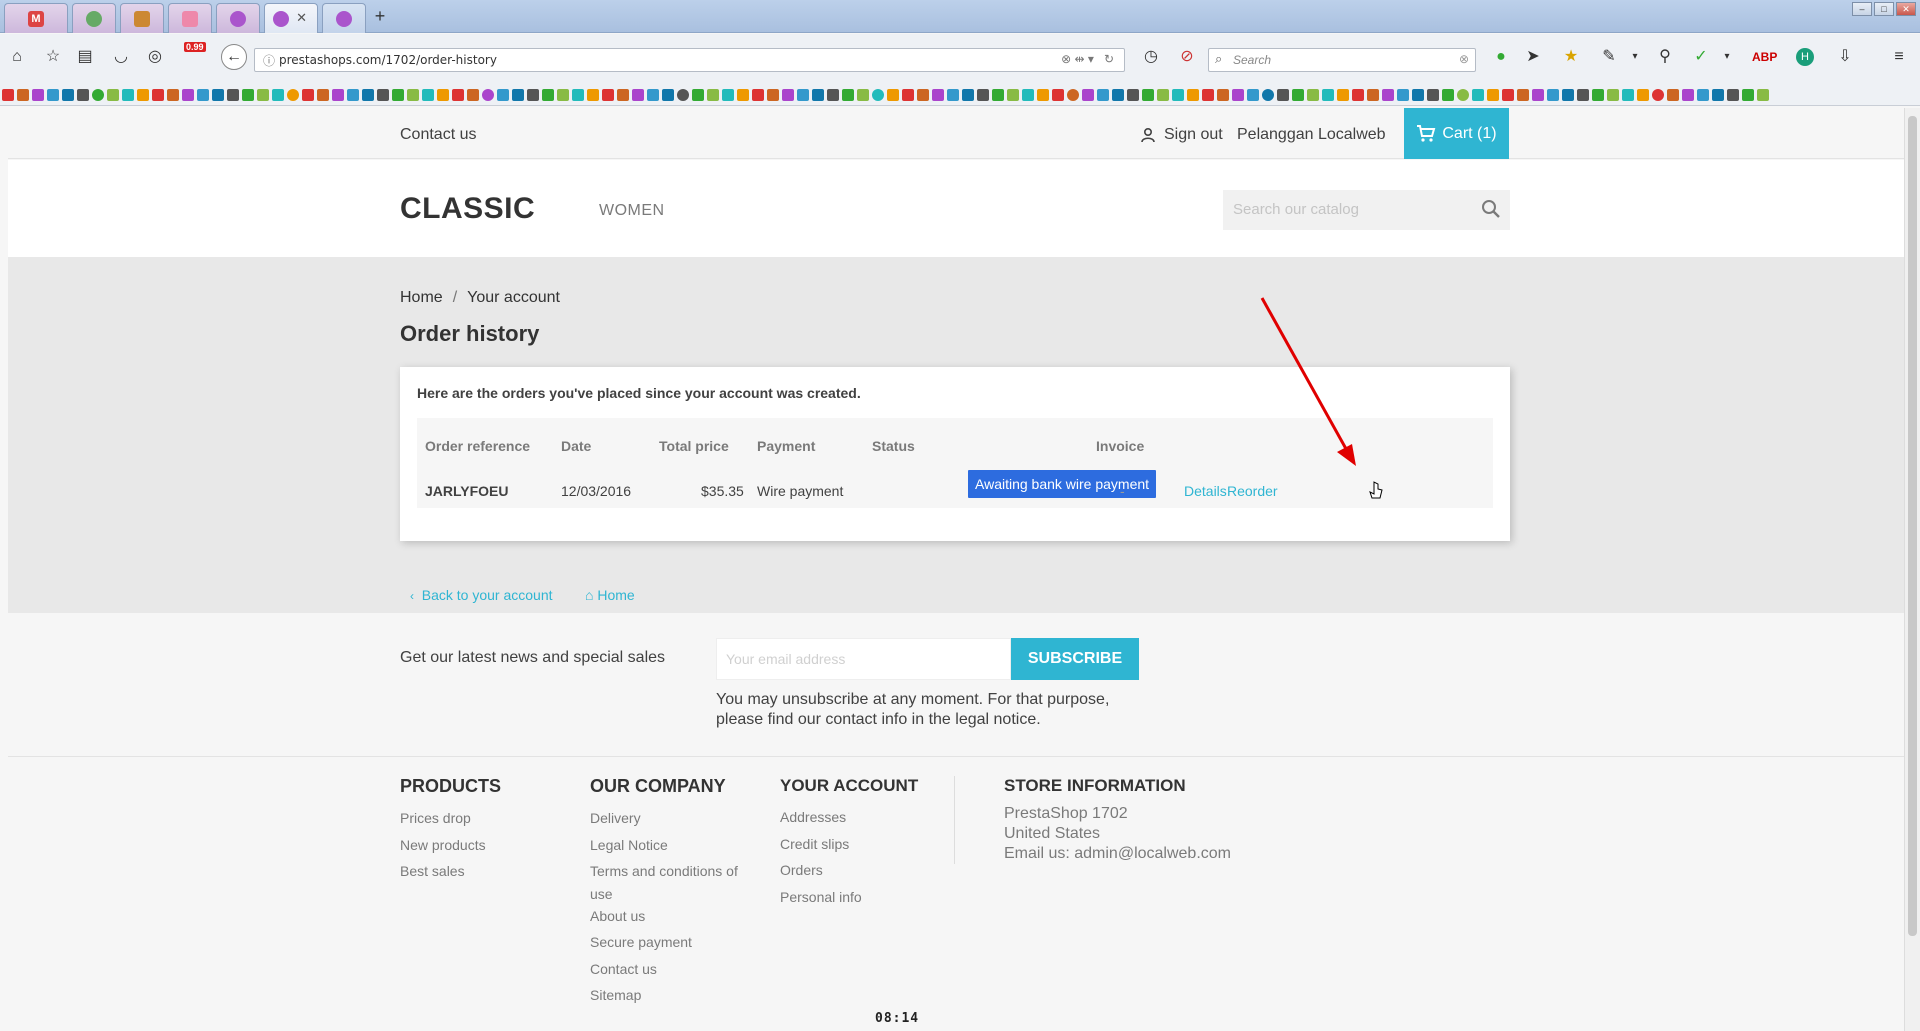 The width and height of the screenshot is (1920, 1031). Describe the element at coordinates (863, 659) in the screenshot. I see `email-field: Your email address` at that location.